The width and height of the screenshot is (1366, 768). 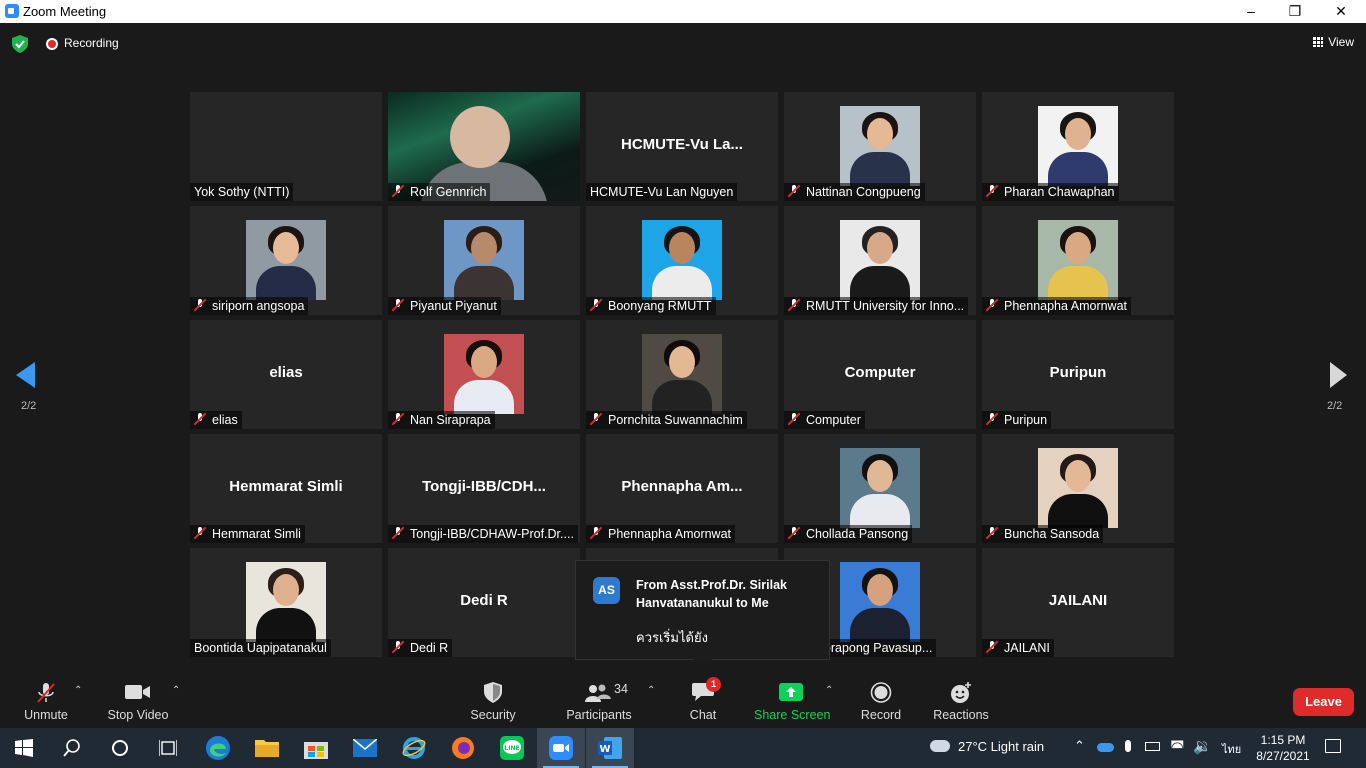 What do you see at coordinates (1059, 192) in the screenshot?
I see `participant-name: Pharan Chawaphan` at bounding box center [1059, 192].